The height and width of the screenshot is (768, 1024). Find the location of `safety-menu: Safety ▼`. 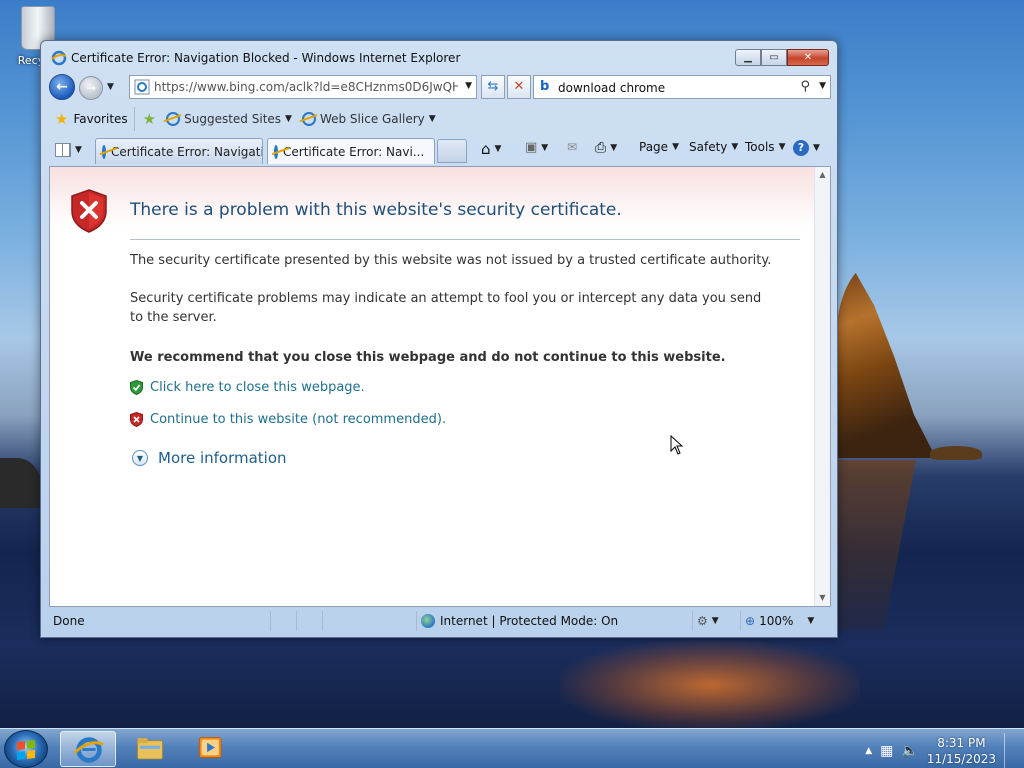

safety-menu: Safety ▼ is located at coordinates (713, 147).